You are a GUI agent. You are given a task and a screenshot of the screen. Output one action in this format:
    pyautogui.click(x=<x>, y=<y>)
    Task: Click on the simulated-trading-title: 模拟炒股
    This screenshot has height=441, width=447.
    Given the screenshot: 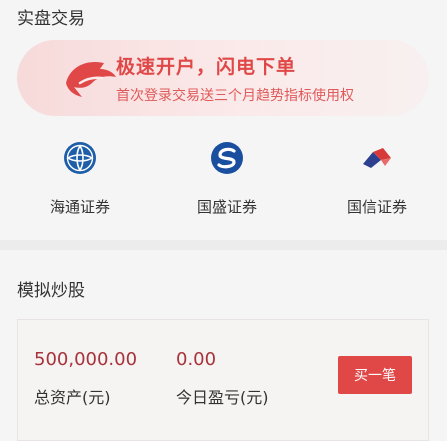 What is the action you would take?
    pyautogui.click(x=51, y=291)
    